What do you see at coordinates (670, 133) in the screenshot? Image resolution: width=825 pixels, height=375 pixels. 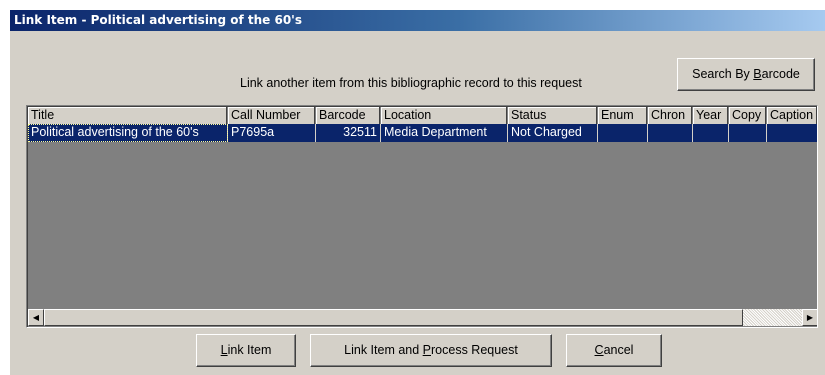 I see `cell-chron` at bounding box center [670, 133].